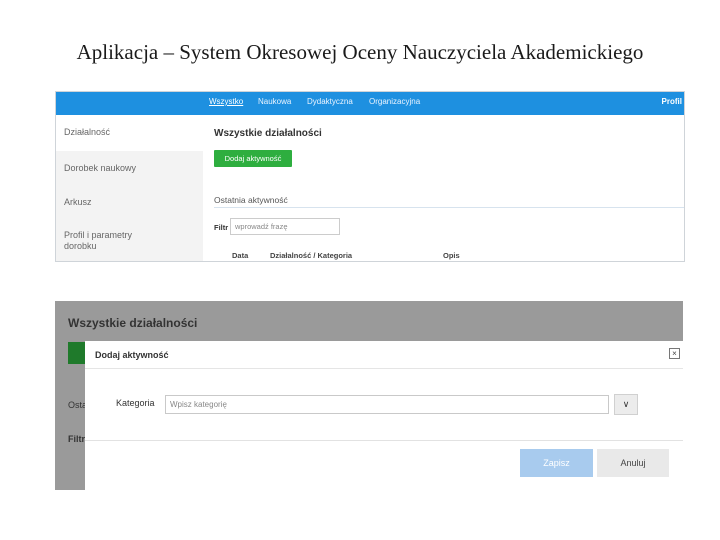 The height and width of the screenshot is (540, 720). Describe the element at coordinates (80, 246) in the screenshot. I see `sidebar-item-label: dorobku` at that location.